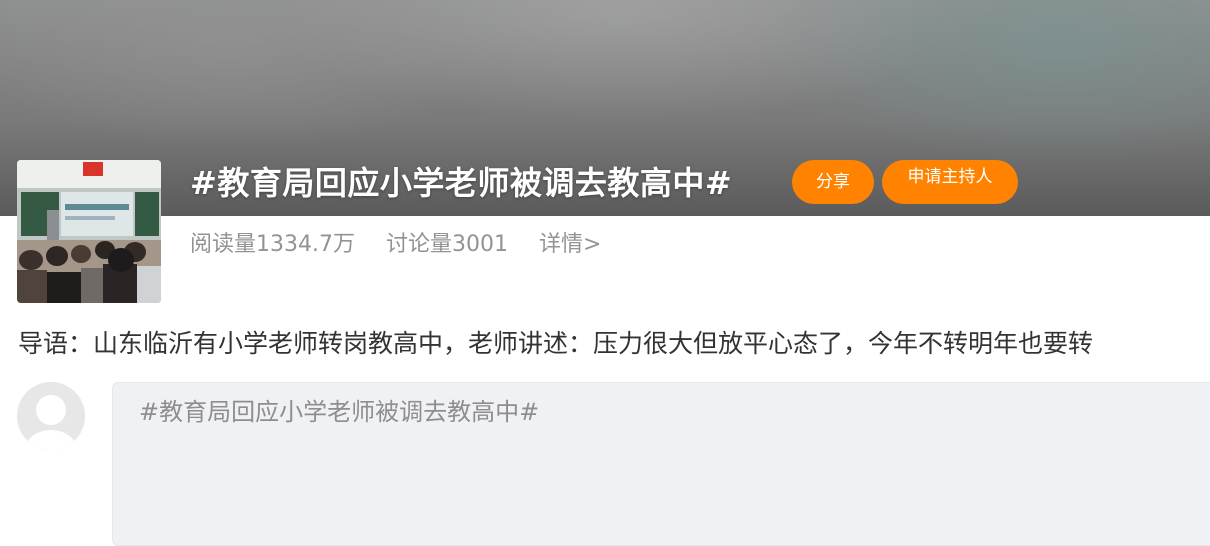 The width and height of the screenshot is (1210, 546). Describe the element at coordinates (339, 412) in the screenshot. I see `composer-input: #教育局回应小学老师被调去教高中#` at that location.